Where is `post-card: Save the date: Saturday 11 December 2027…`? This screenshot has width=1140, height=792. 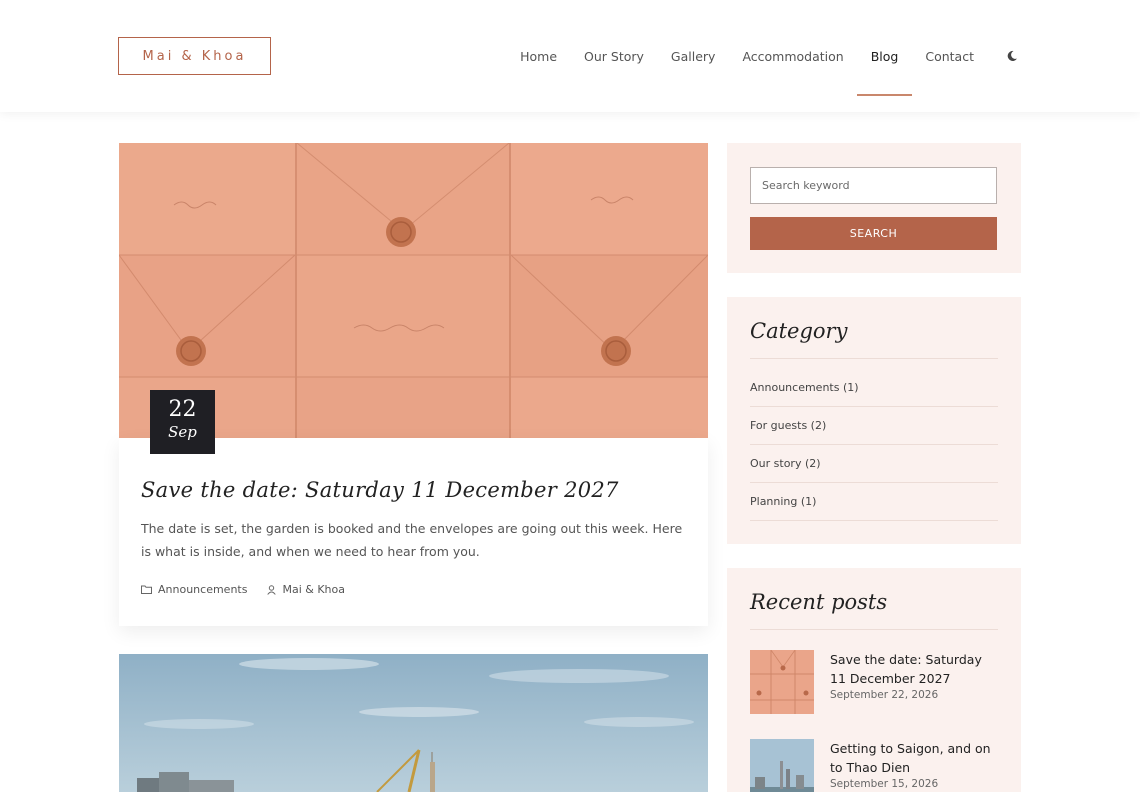
post-card: Save the date: Saturday 11 December 2027… is located at coordinates (413, 532).